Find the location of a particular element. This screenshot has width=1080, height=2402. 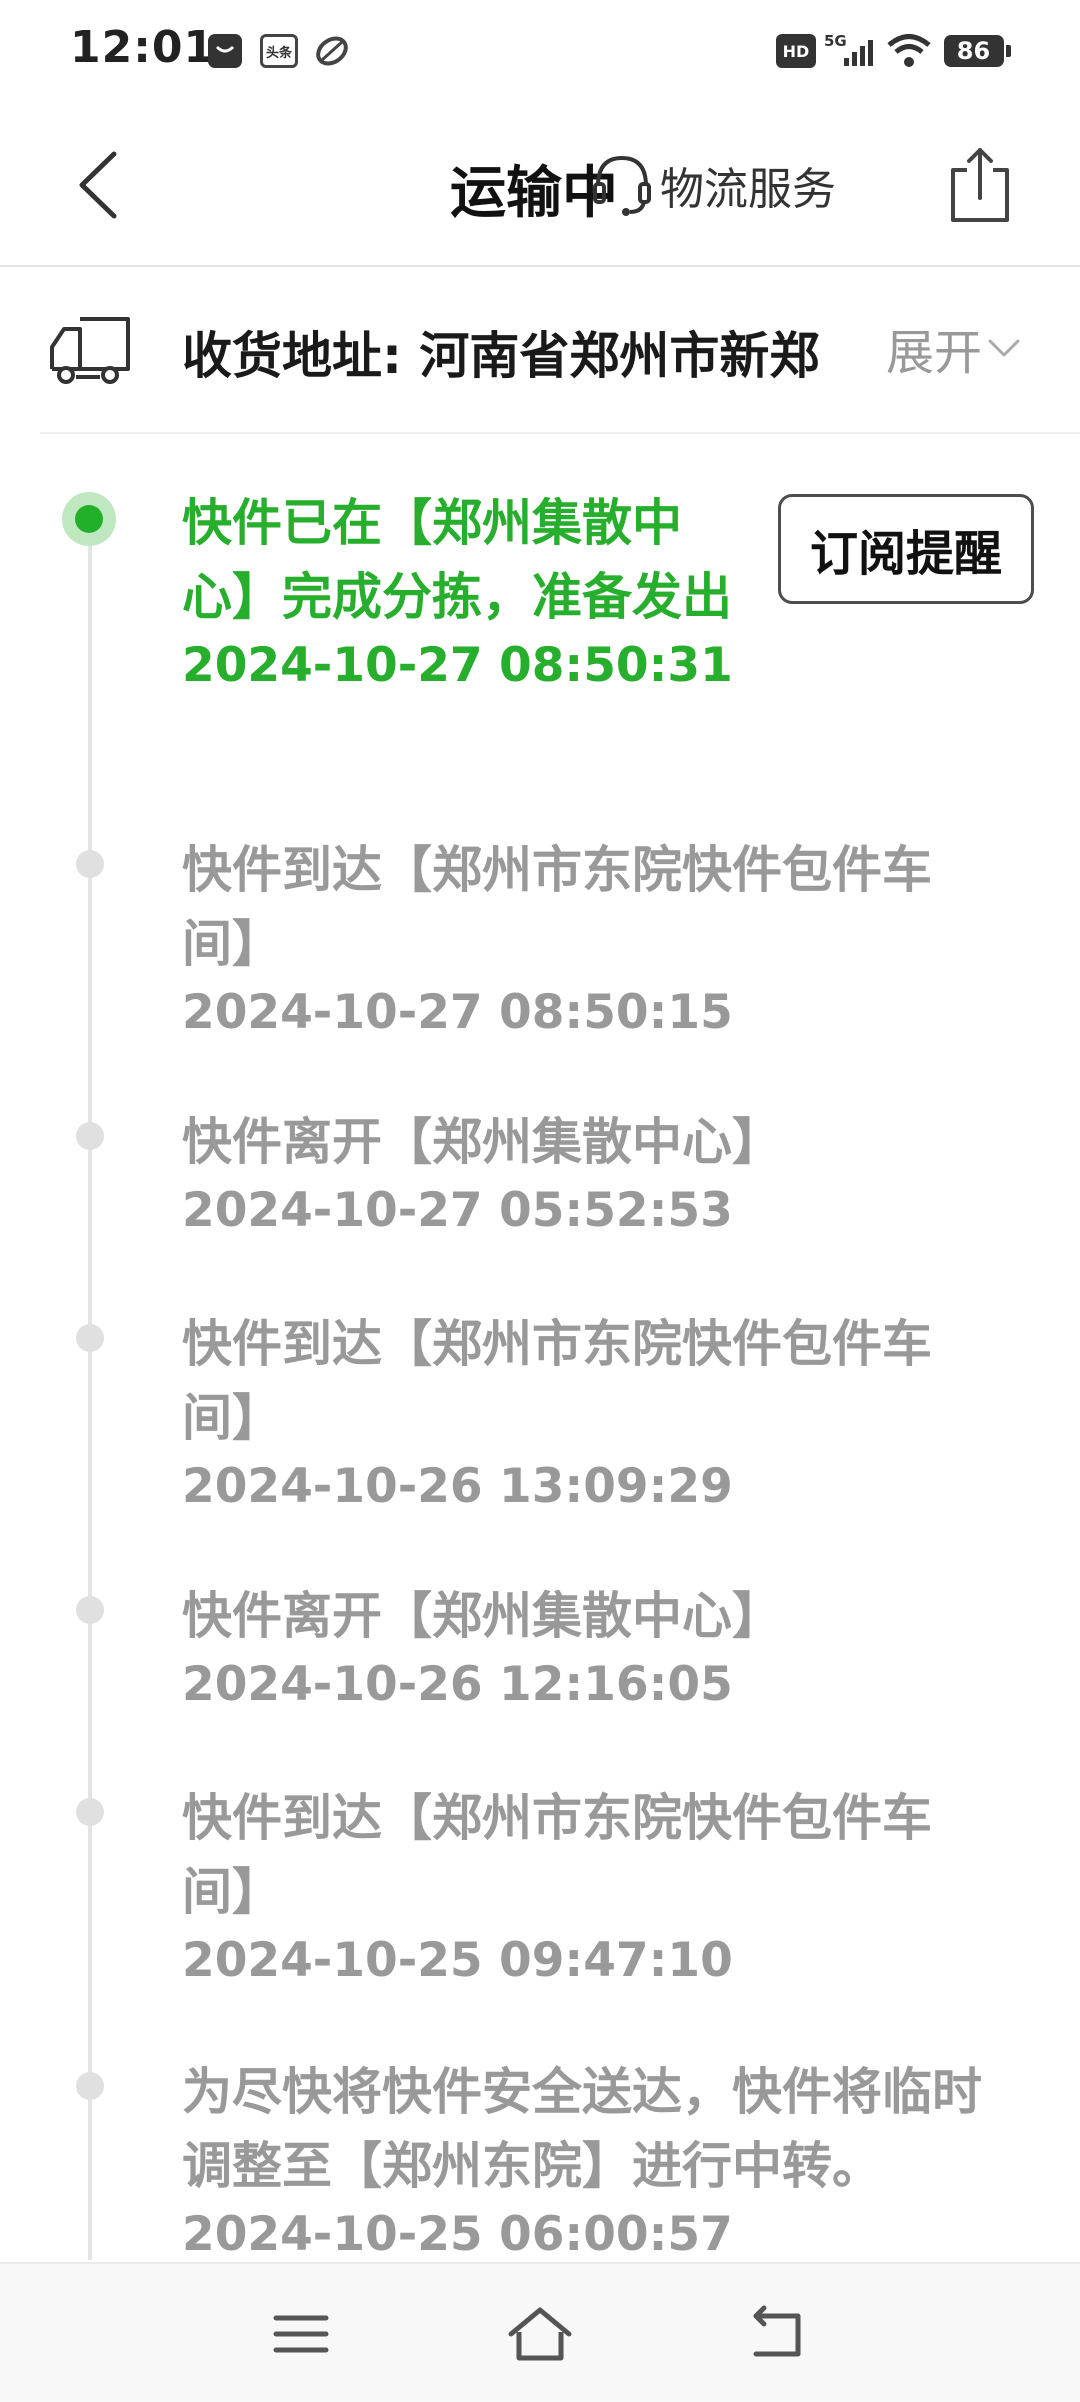

timeline-event: 快件离开【郑州集散中心】 2024-10-27 05:52:53 is located at coordinates (592, 1174).